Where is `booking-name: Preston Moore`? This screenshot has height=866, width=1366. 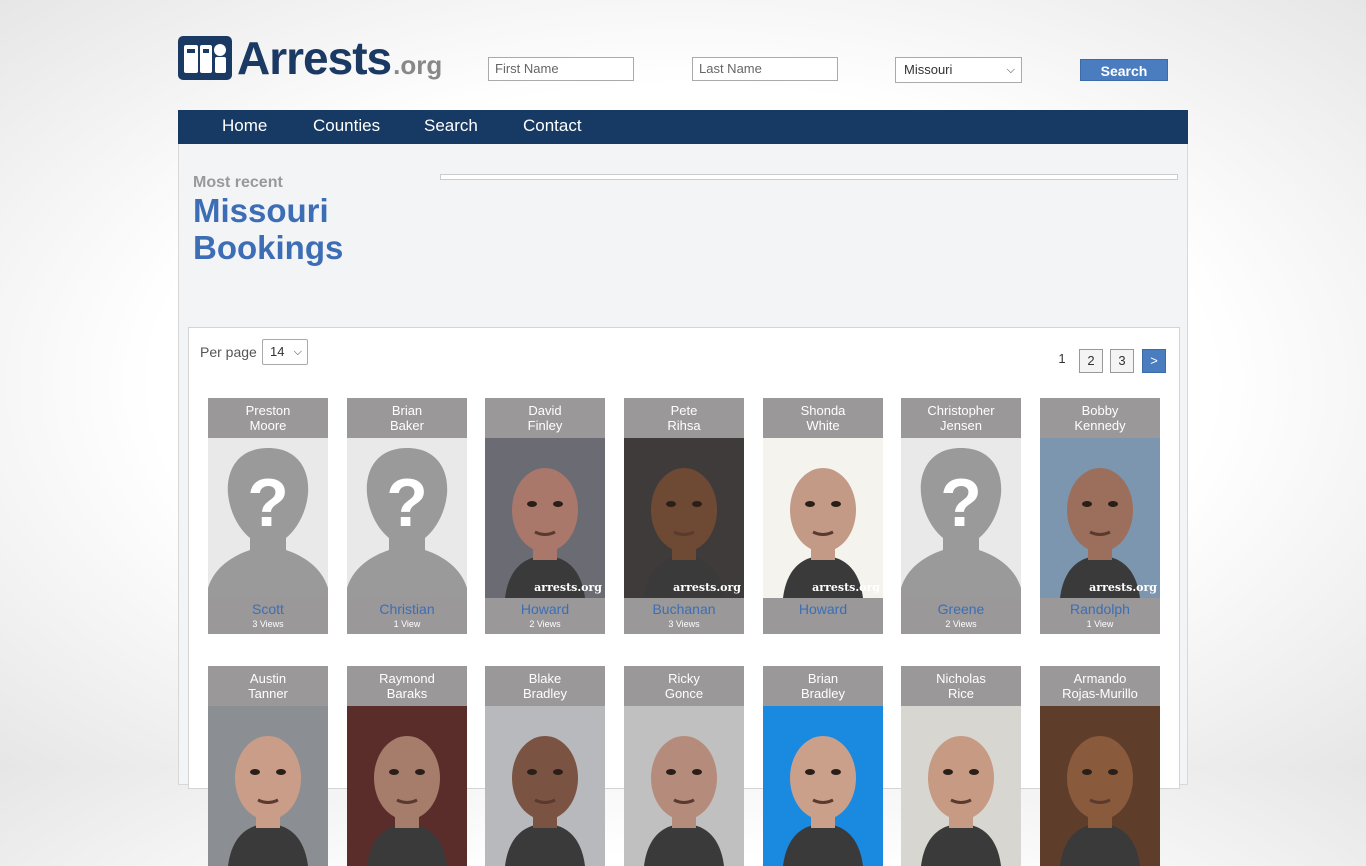
booking-name: Preston Moore is located at coordinates (268, 418).